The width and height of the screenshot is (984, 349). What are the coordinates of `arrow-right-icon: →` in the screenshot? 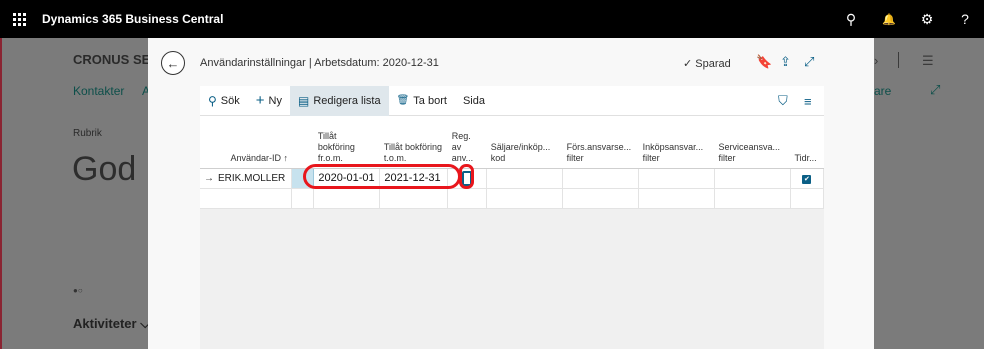 It's located at (209, 178).